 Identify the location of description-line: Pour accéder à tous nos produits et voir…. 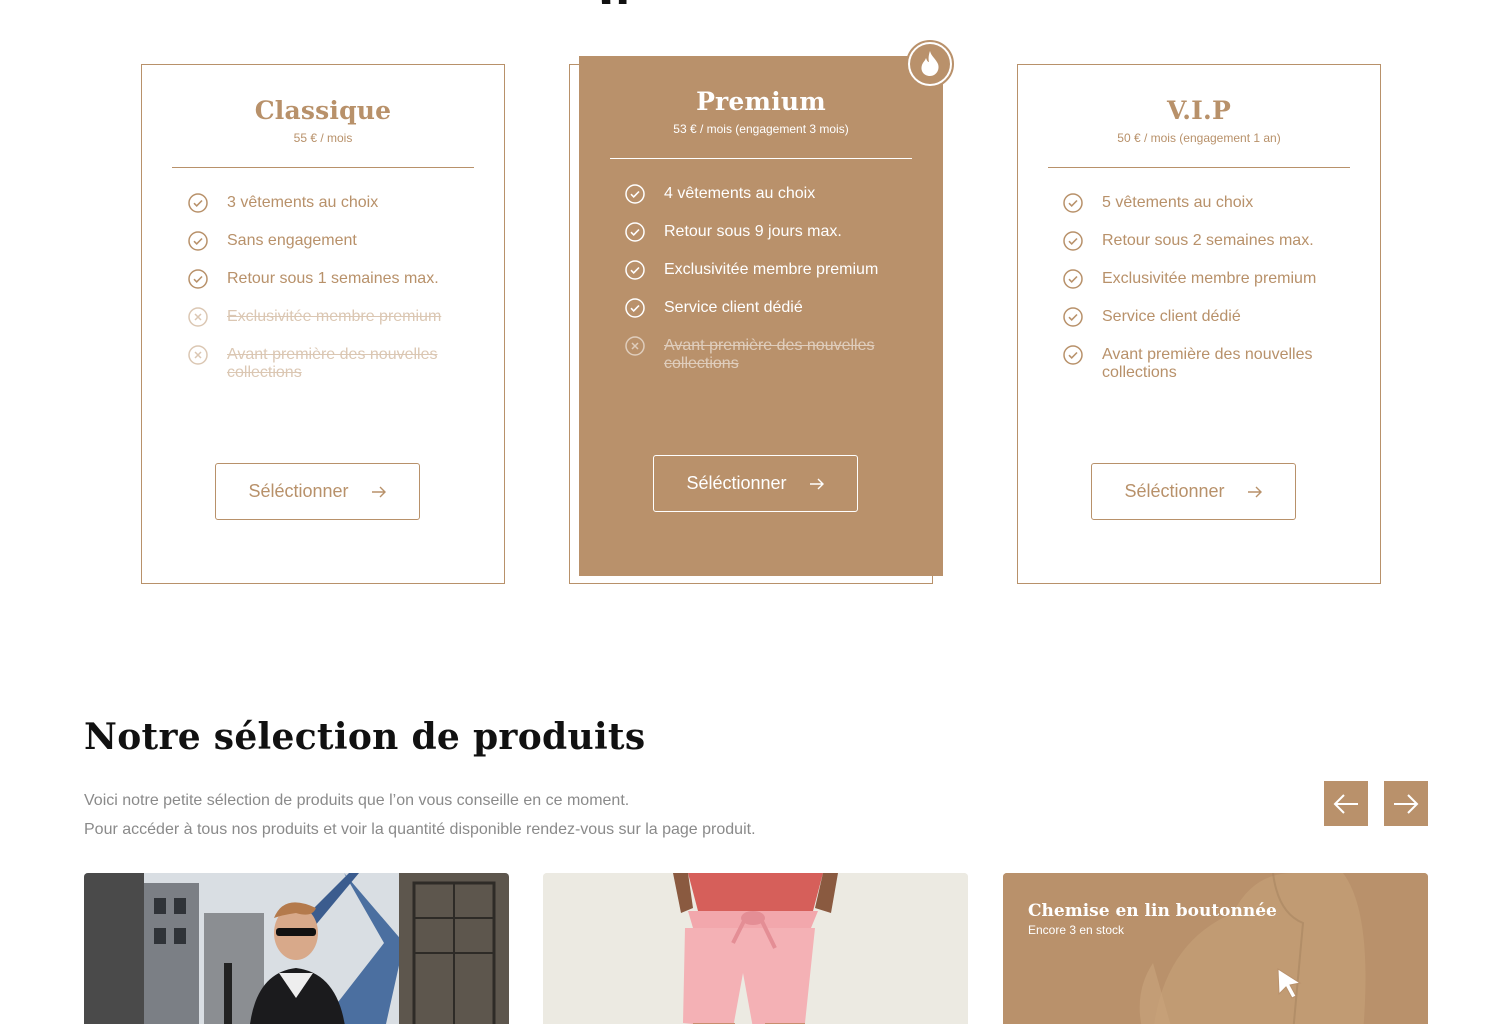
(420, 829).